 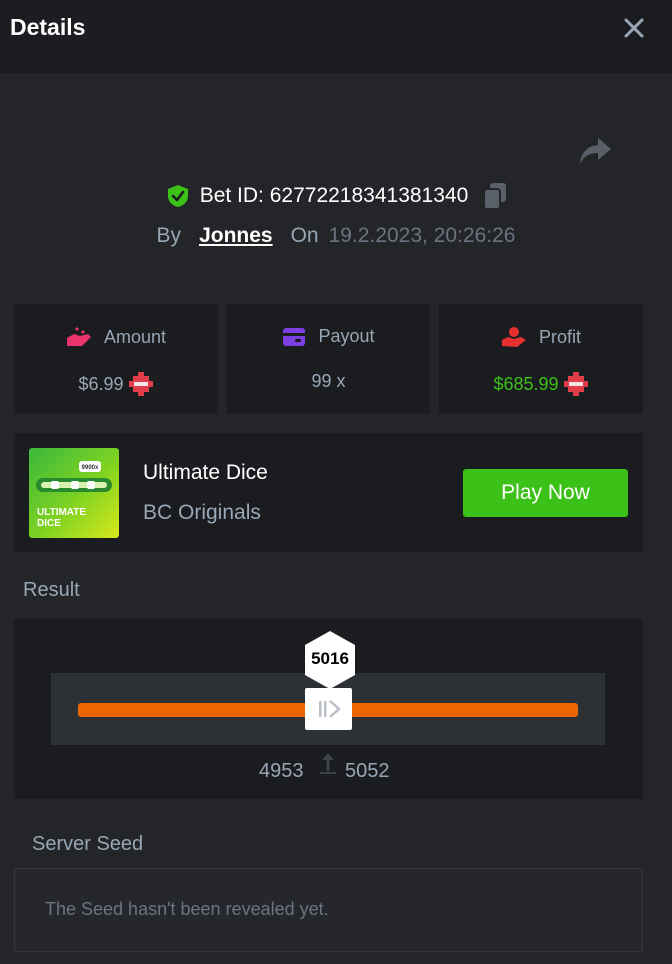 What do you see at coordinates (495, 196) in the screenshot?
I see `copy-icon` at bounding box center [495, 196].